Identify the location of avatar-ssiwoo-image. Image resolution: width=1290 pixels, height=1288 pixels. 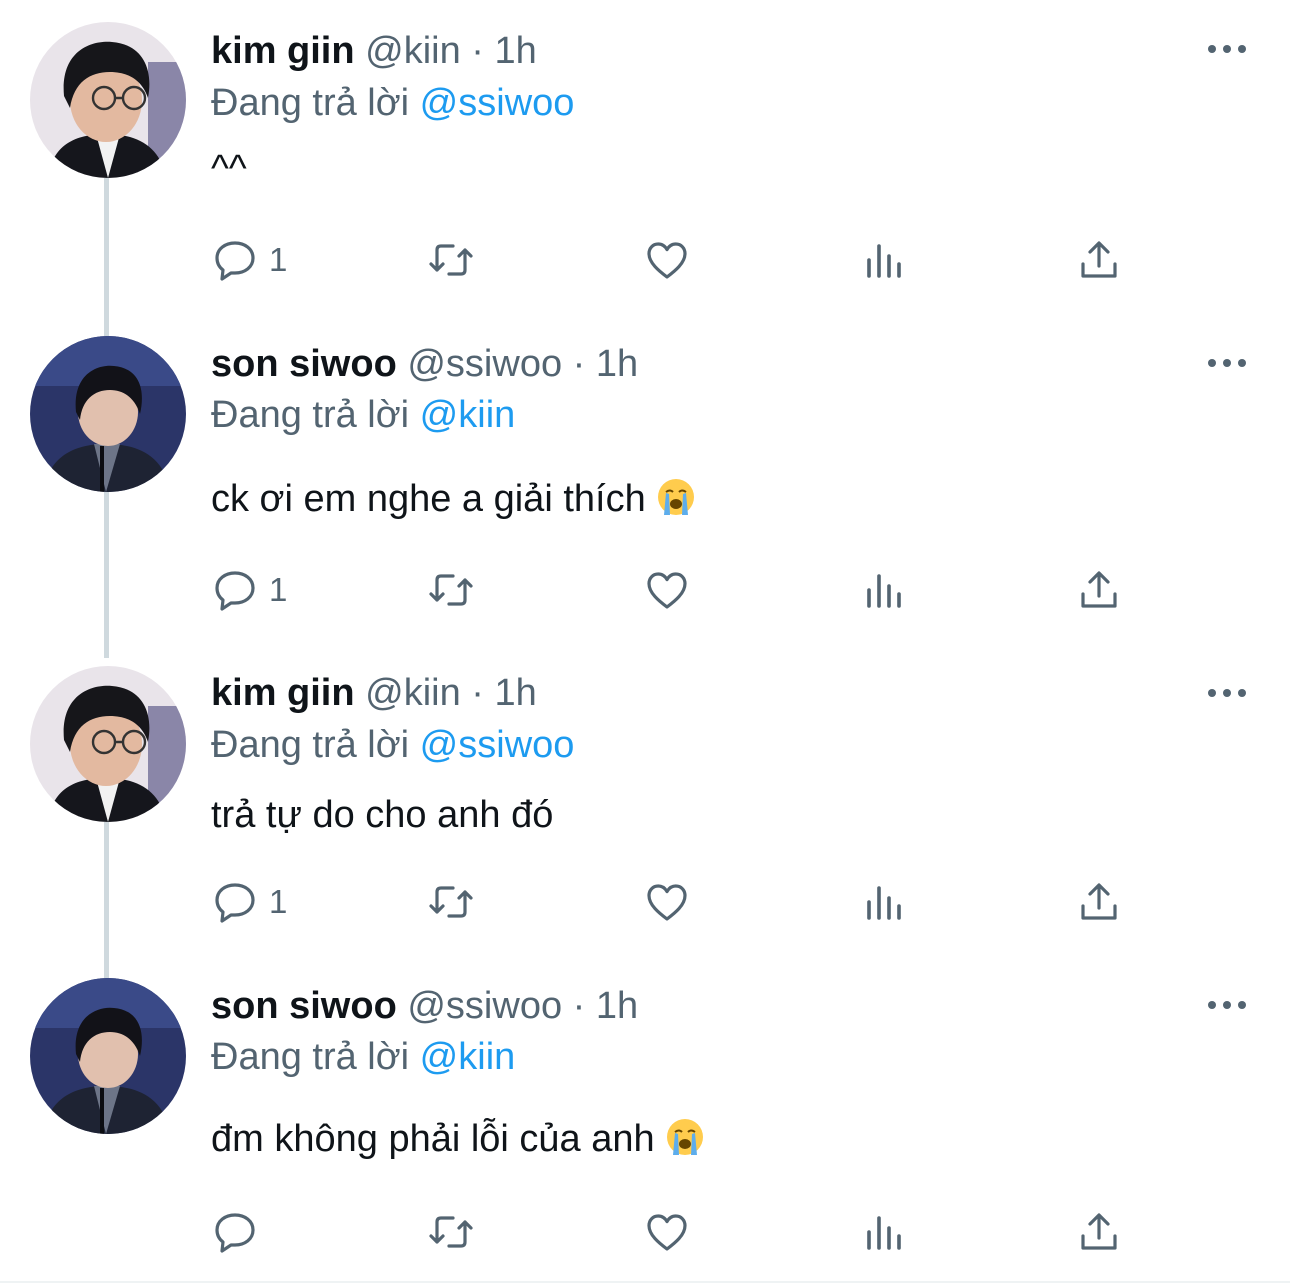
(108, 1056).